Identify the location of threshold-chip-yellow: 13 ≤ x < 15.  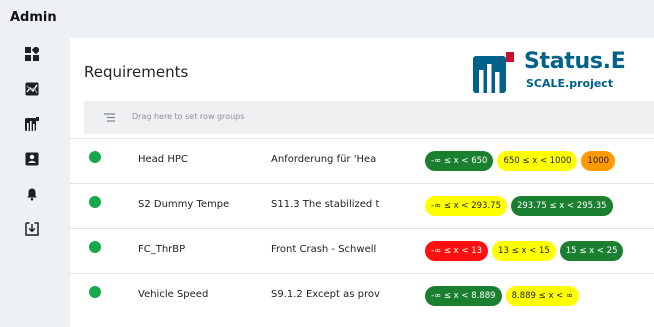
(524, 251).